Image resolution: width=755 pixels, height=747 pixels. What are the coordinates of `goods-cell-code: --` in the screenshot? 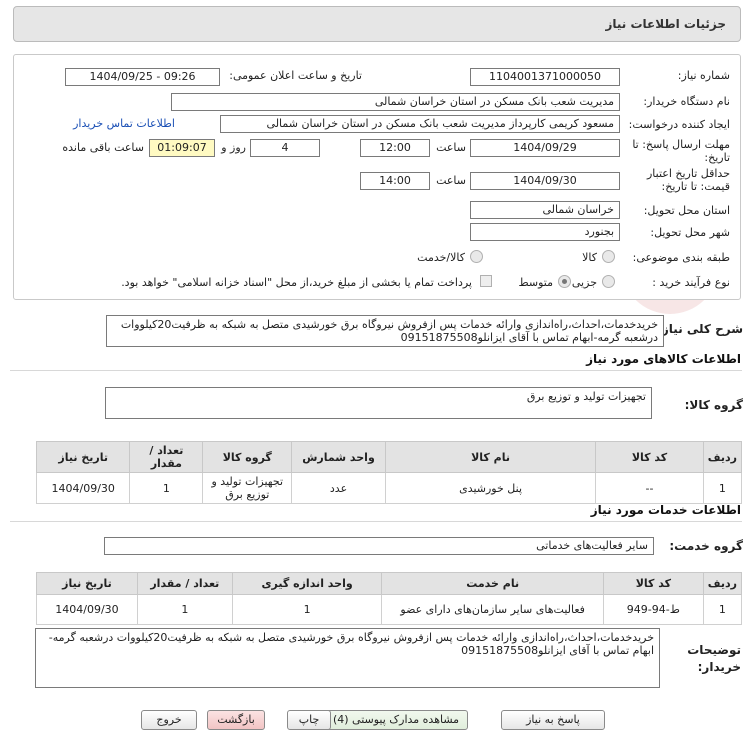 It's located at (649, 488).